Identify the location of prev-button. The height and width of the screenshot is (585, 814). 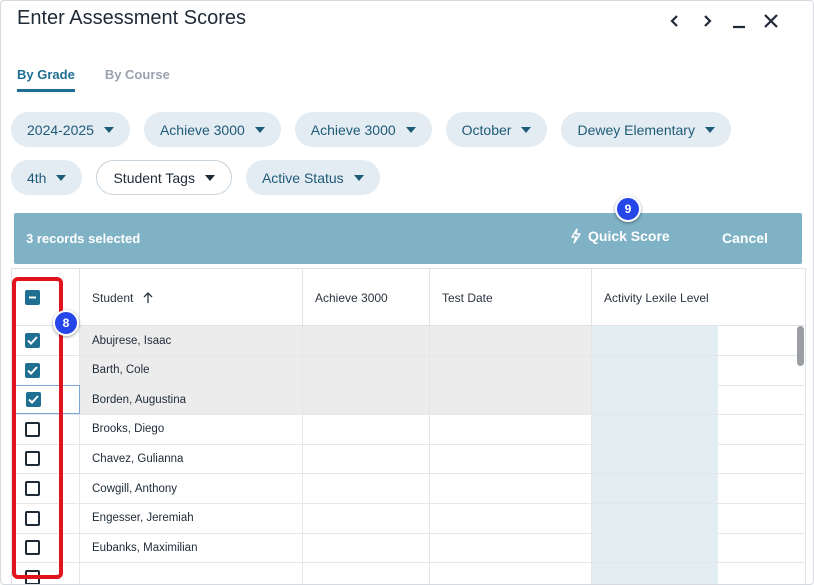
(675, 21).